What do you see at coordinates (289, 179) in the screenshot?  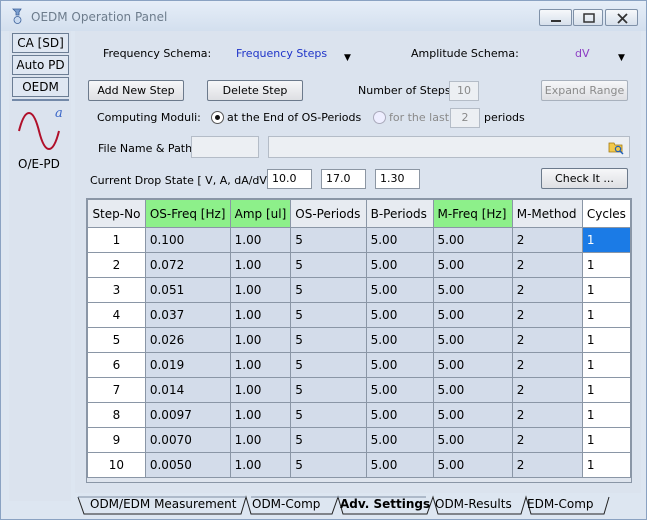 I see `drop-state-v-input: 10.0` at bounding box center [289, 179].